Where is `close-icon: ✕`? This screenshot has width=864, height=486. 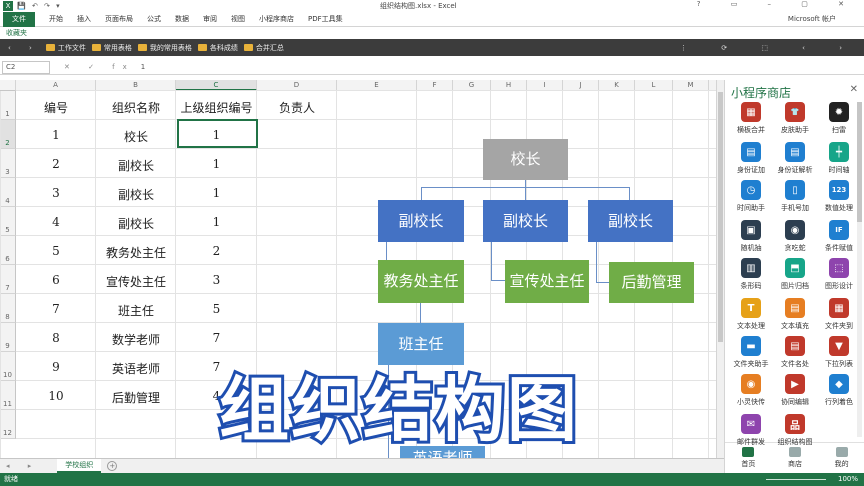 close-icon: ✕ is located at coordinates (854, 89).